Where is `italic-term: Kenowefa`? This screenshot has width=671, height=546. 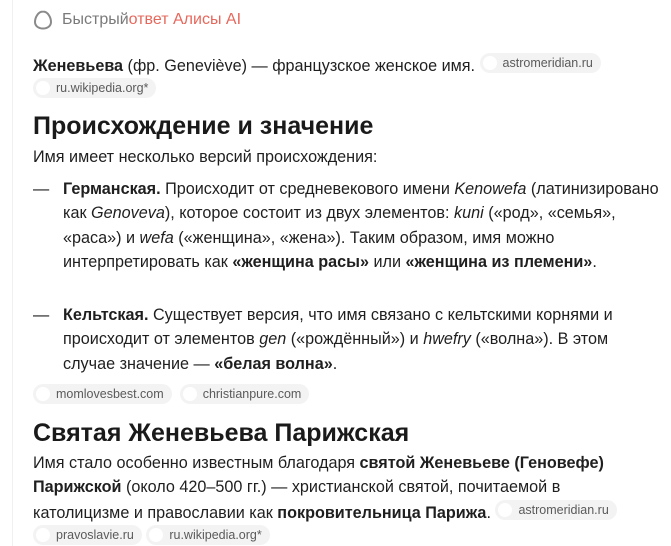
italic-term: Kenowefa is located at coordinates (490, 189).